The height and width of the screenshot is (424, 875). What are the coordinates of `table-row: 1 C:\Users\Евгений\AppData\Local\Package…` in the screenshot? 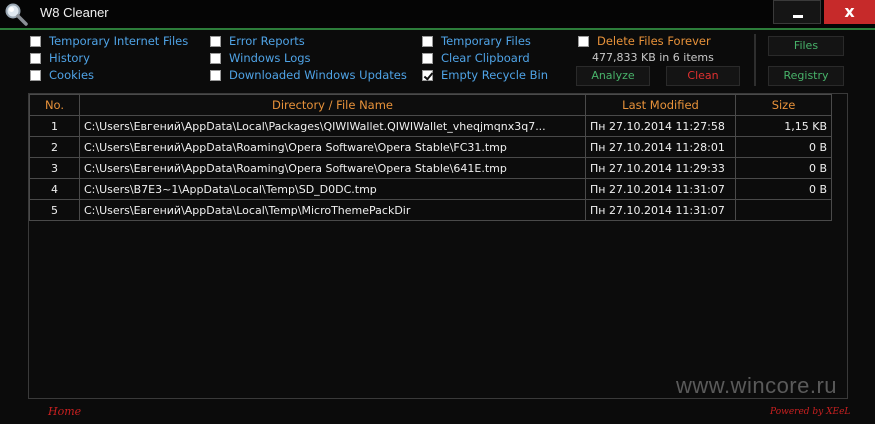 It's located at (430, 126).